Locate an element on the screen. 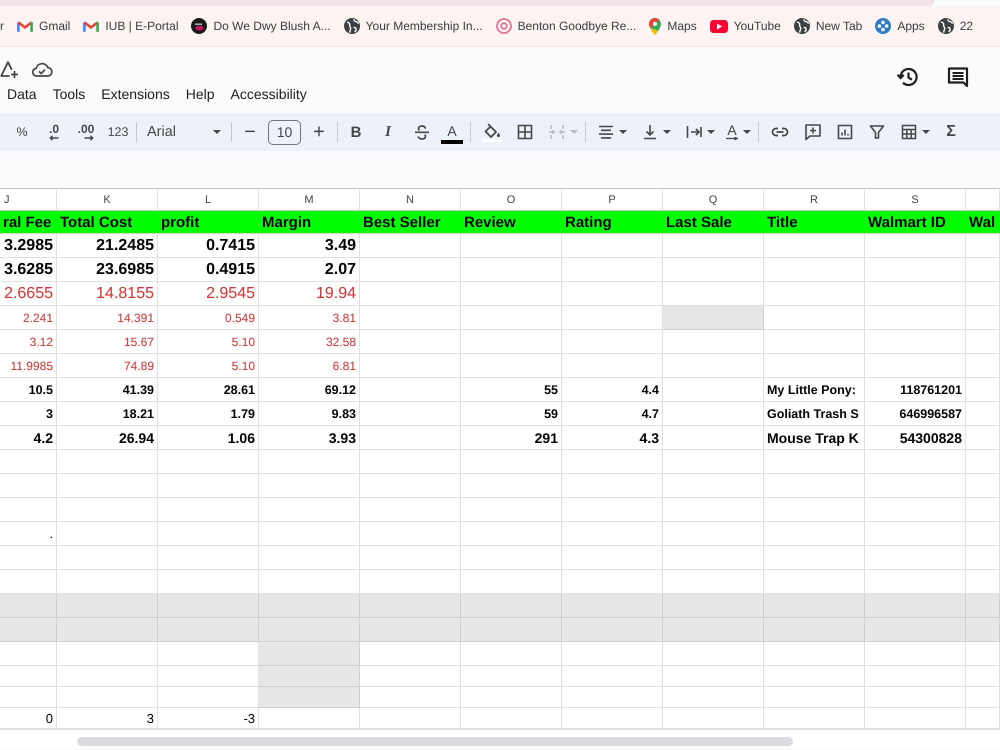  font-size-field: 10 is located at coordinates (284, 132).